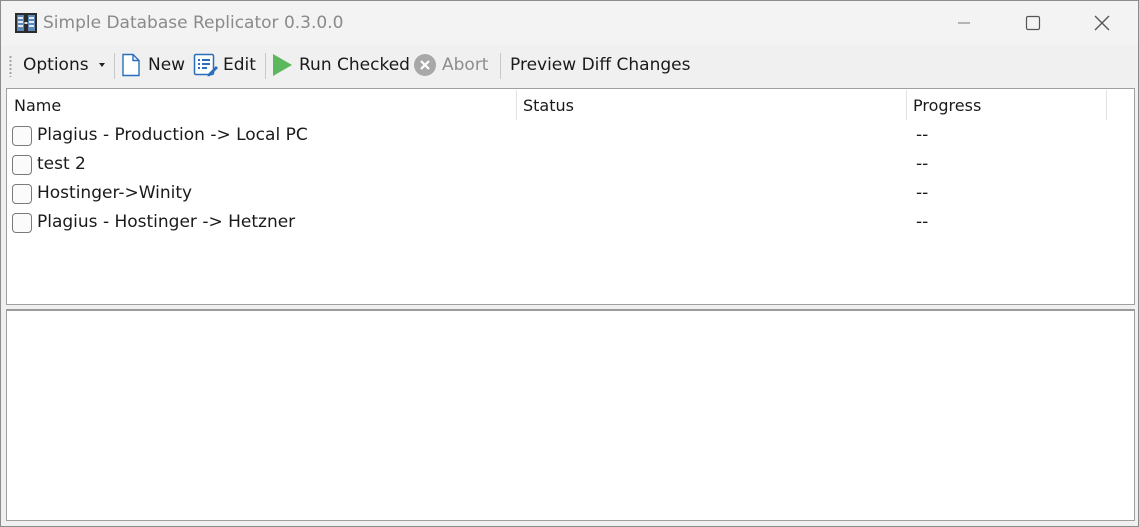  I want to click on row-name: Hostinger->Winity, so click(115, 193).